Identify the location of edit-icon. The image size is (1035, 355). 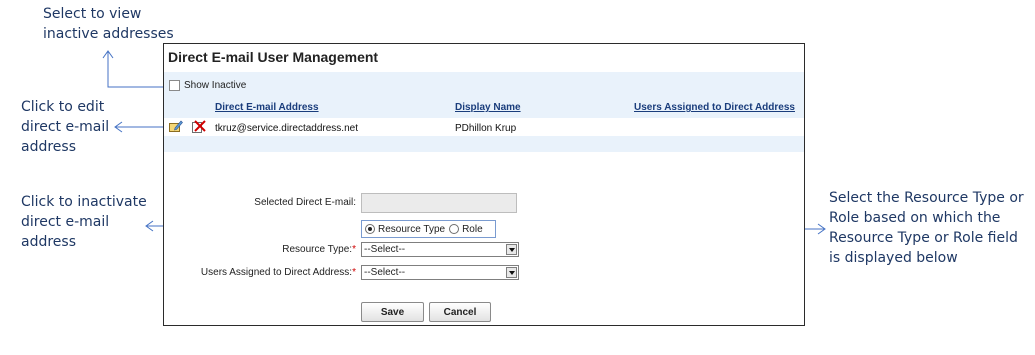
(176, 126).